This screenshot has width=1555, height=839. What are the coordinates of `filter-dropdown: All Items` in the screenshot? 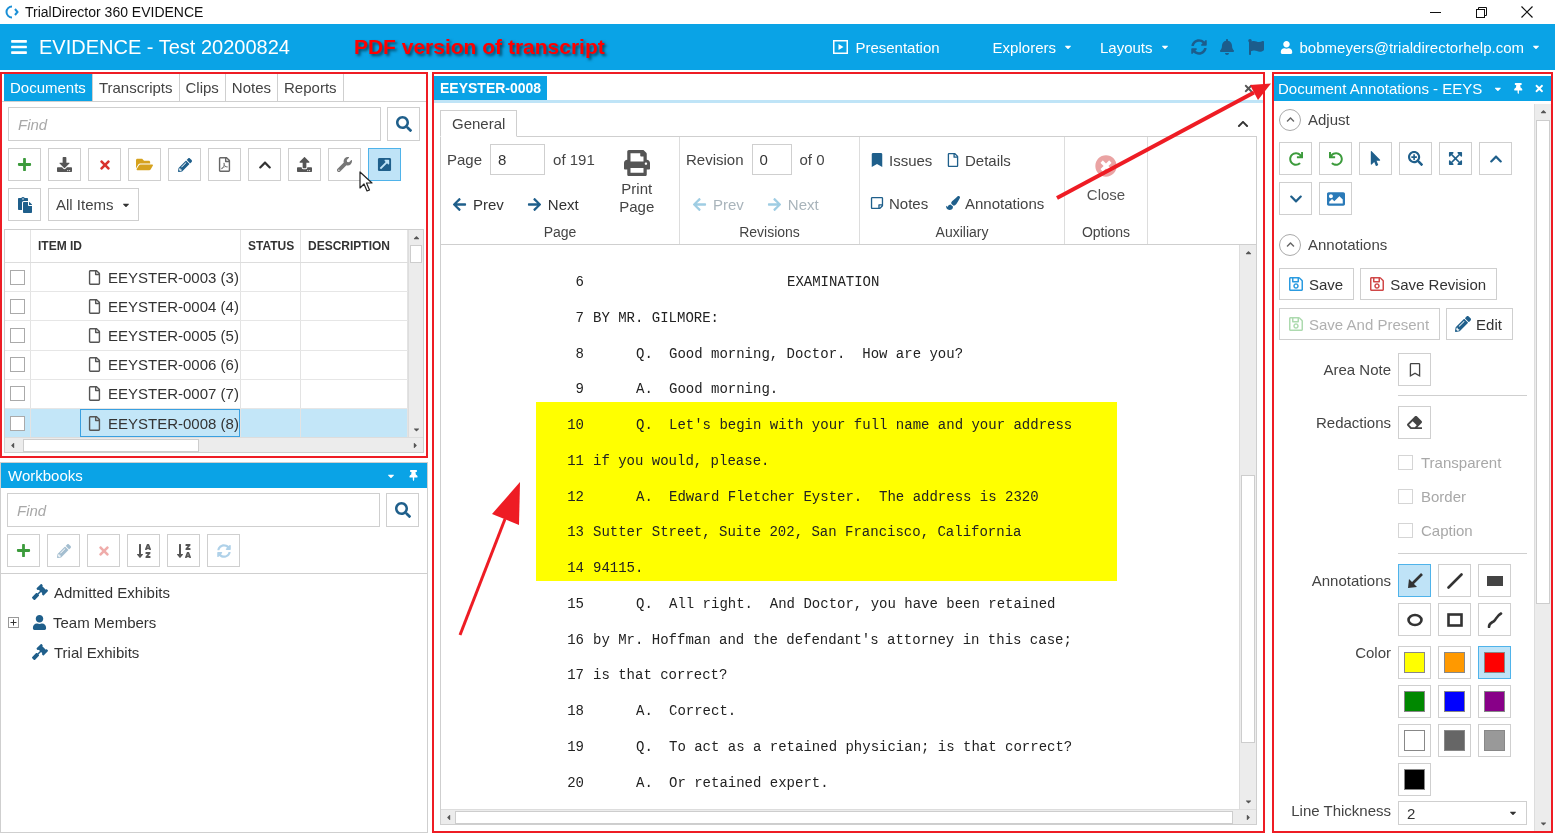 It's located at (93, 204).